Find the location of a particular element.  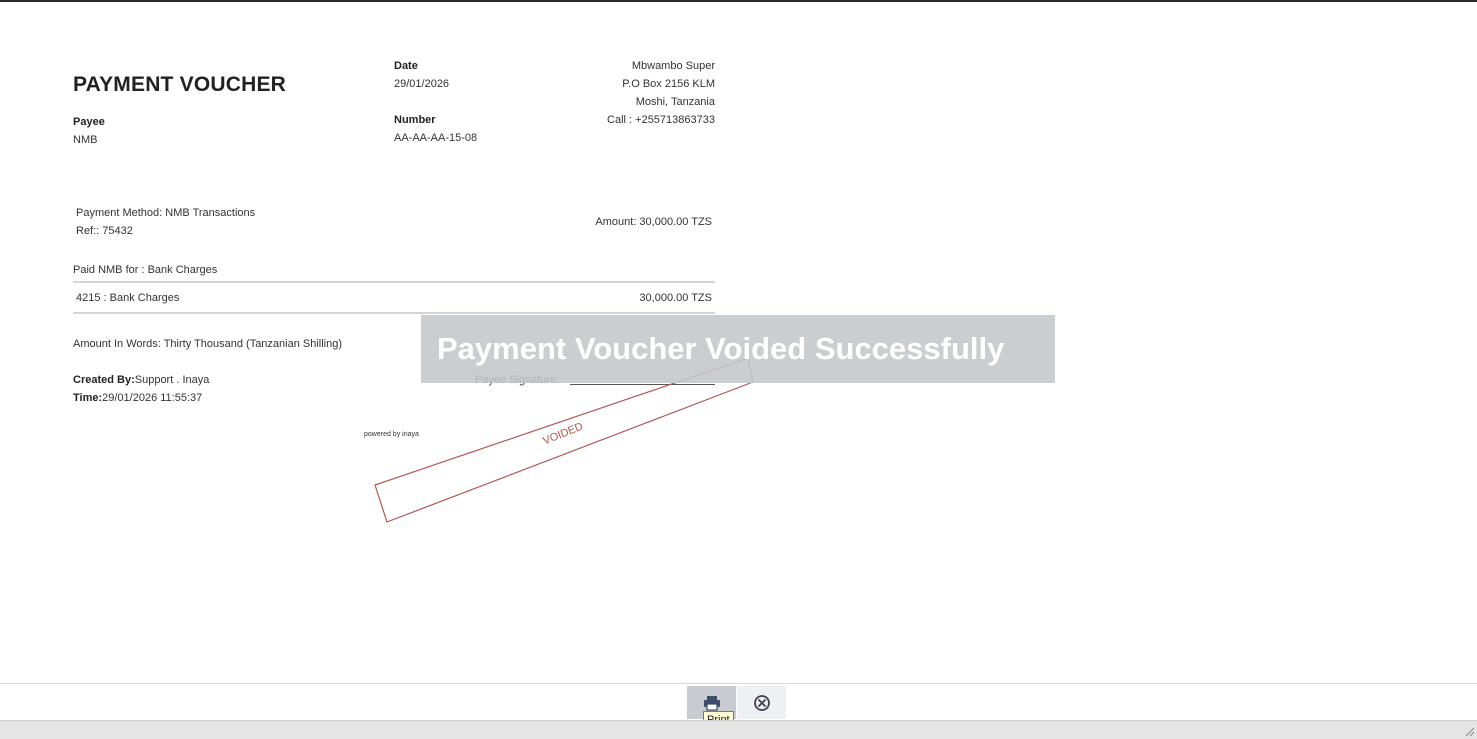

paid-for: Paid NMB for : Bank Charges is located at coordinates (145, 270).